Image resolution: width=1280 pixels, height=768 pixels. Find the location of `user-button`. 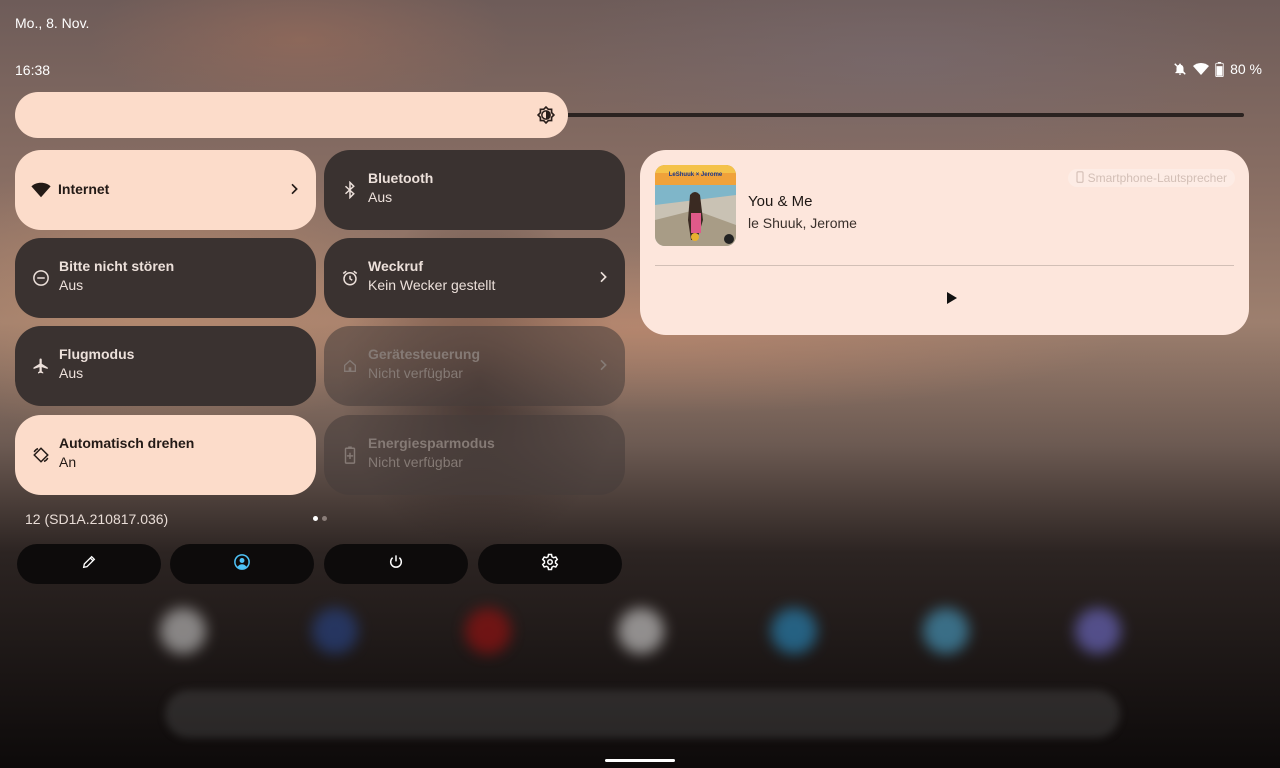

user-button is located at coordinates (242, 564).